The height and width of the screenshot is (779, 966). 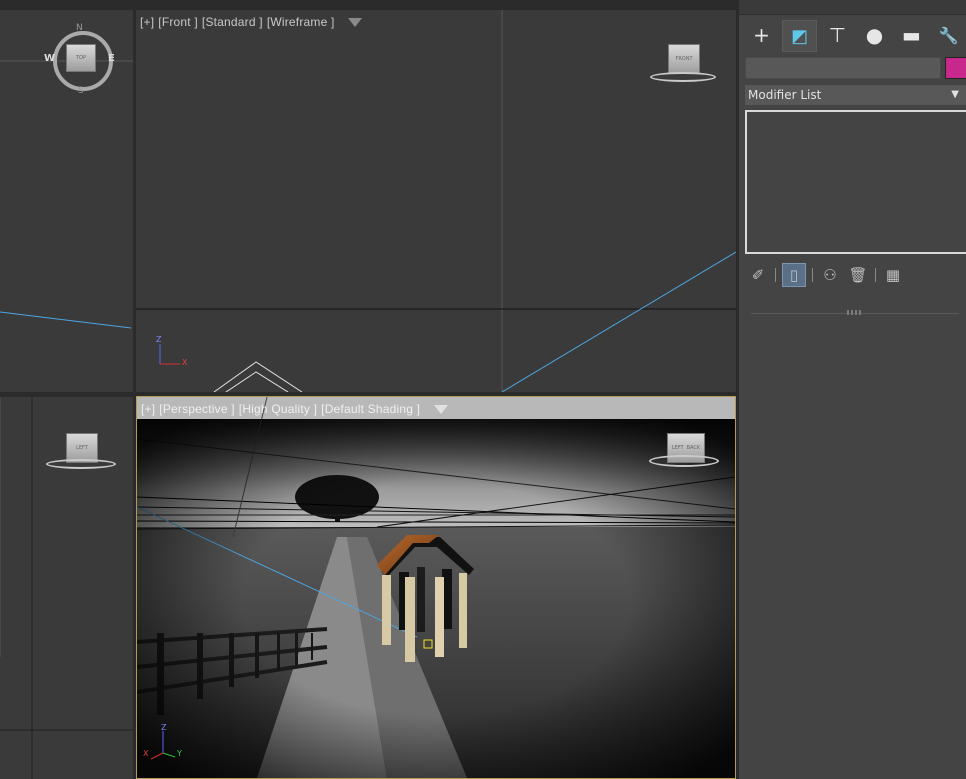 What do you see at coordinates (232, 22) in the screenshot?
I see `viewport-render-mode: [Standard ]` at bounding box center [232, 22].